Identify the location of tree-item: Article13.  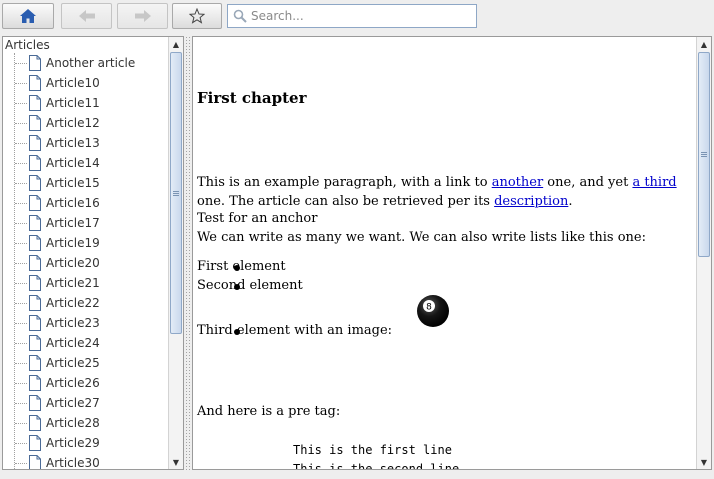
(57, 143).